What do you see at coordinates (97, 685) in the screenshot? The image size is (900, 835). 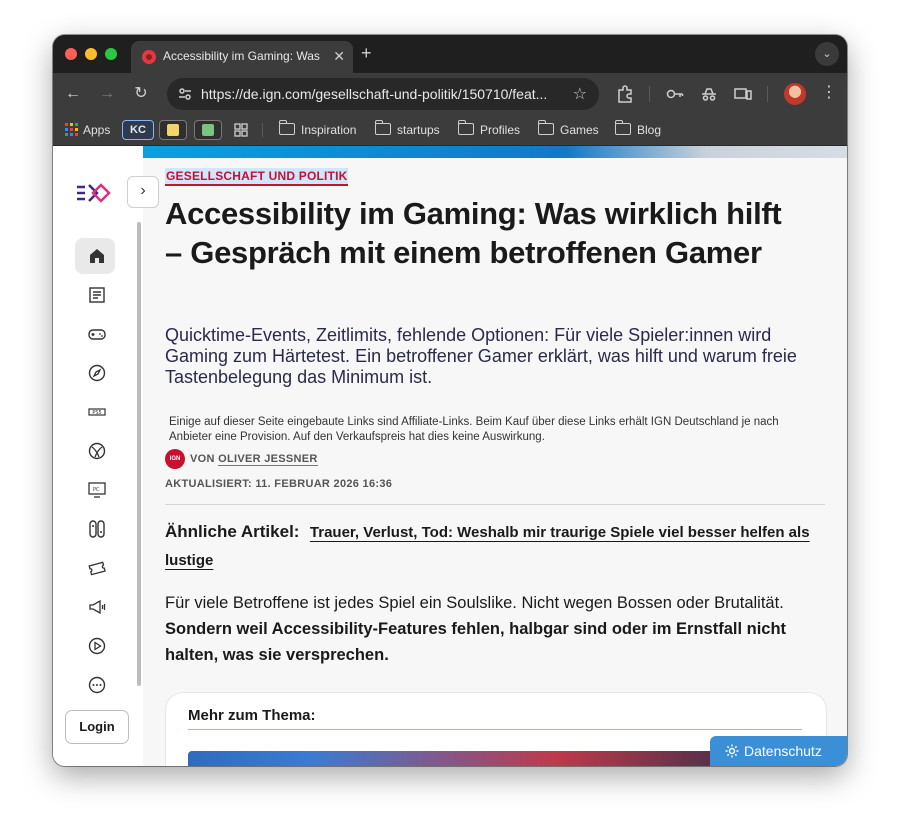 I see `more-icon` at bounding box center [97, 685].